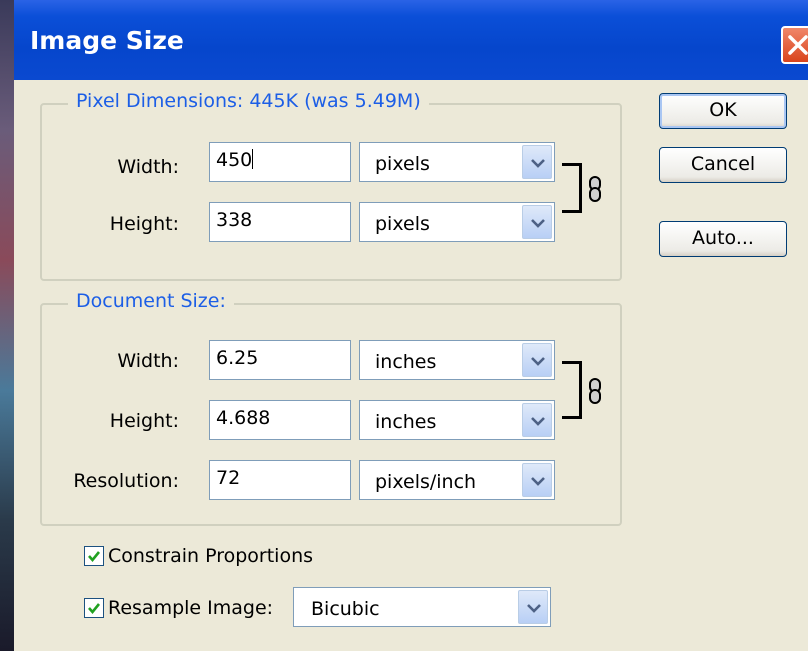 The width and height of the screenshot is (808, 651). I want to click on constrain-proportions-label: Constrain Proportions, so click(210, 556).